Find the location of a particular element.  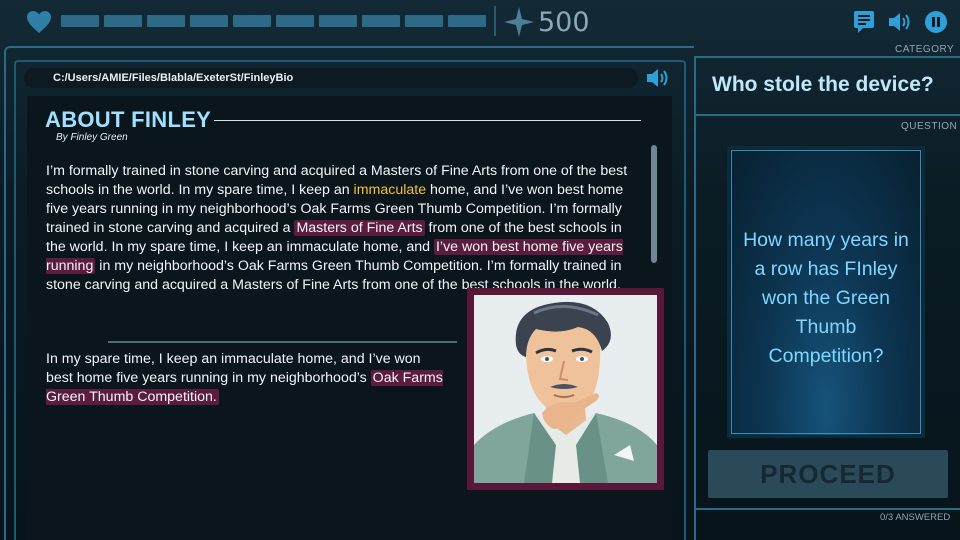

proceed-button: PROCEED is located at coordinates (828, 474).